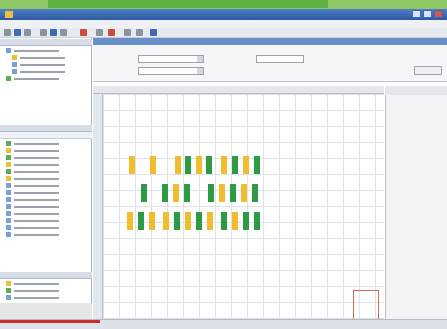  Describe the element at coordinates (99, 32) in the screenshot. I see `undo-icon` at that location.